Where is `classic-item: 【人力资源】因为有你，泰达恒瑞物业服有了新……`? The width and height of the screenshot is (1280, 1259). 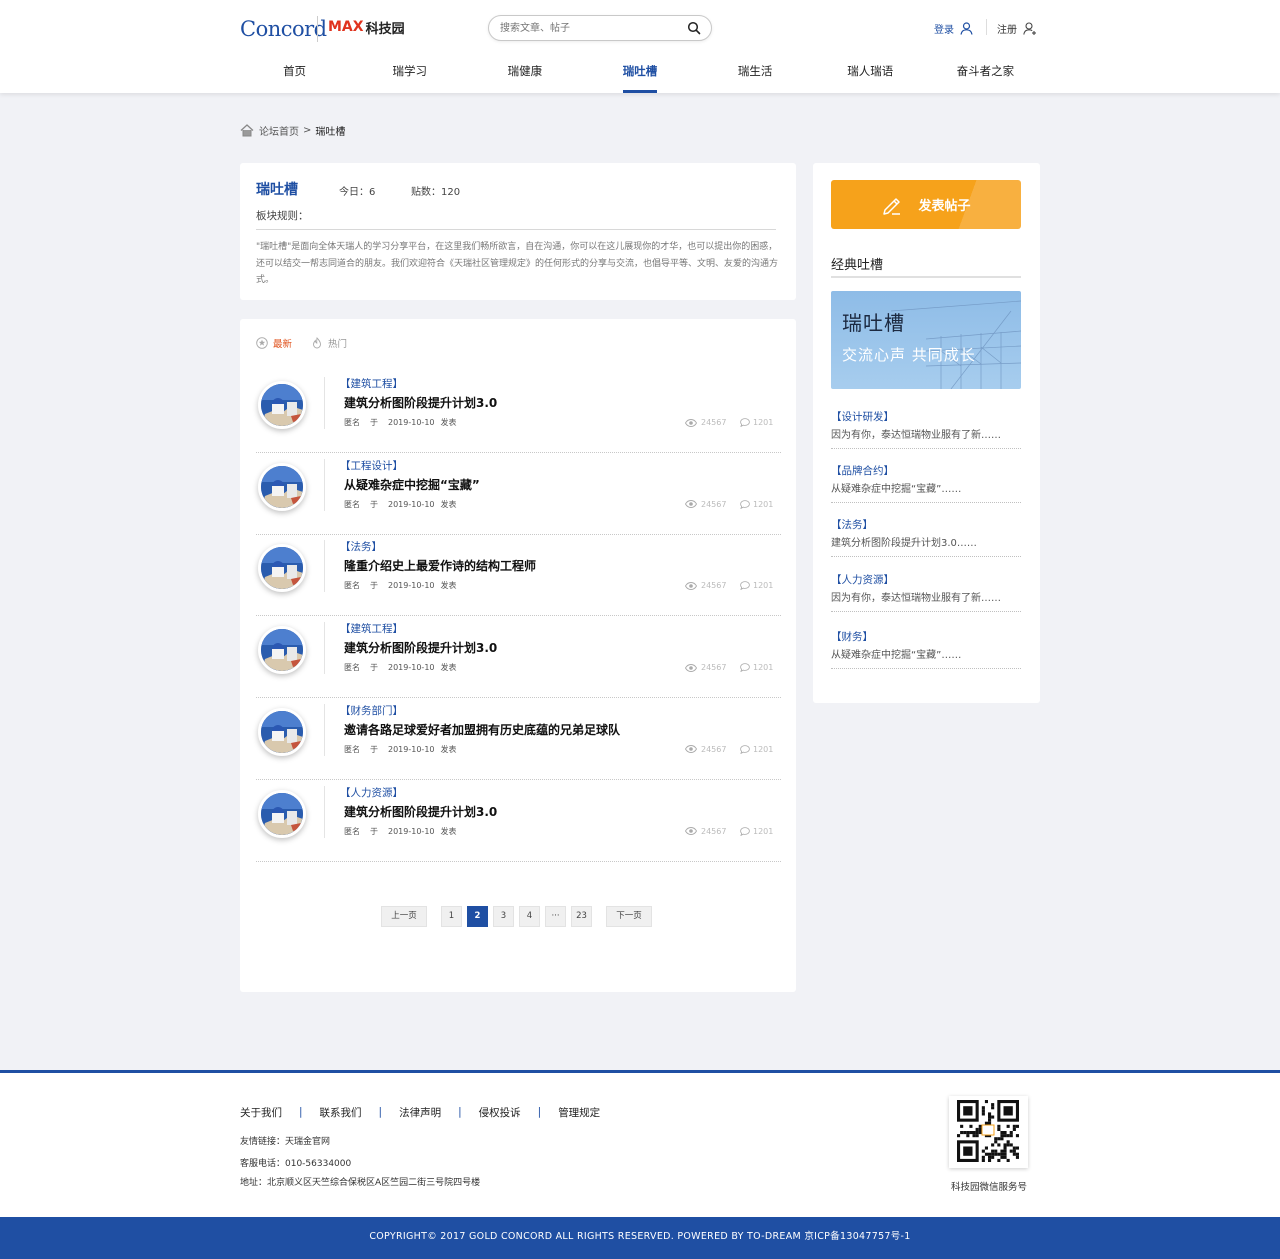
classic-item: 【人力资源】因为有你，泰达恒瑞物业服有了新…… is located at coordinates (926, 592).